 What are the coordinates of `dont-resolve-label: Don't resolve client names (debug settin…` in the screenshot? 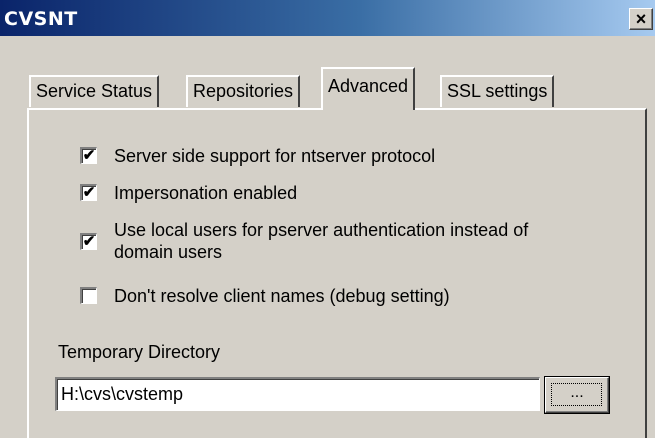 It's located at (282, 296).